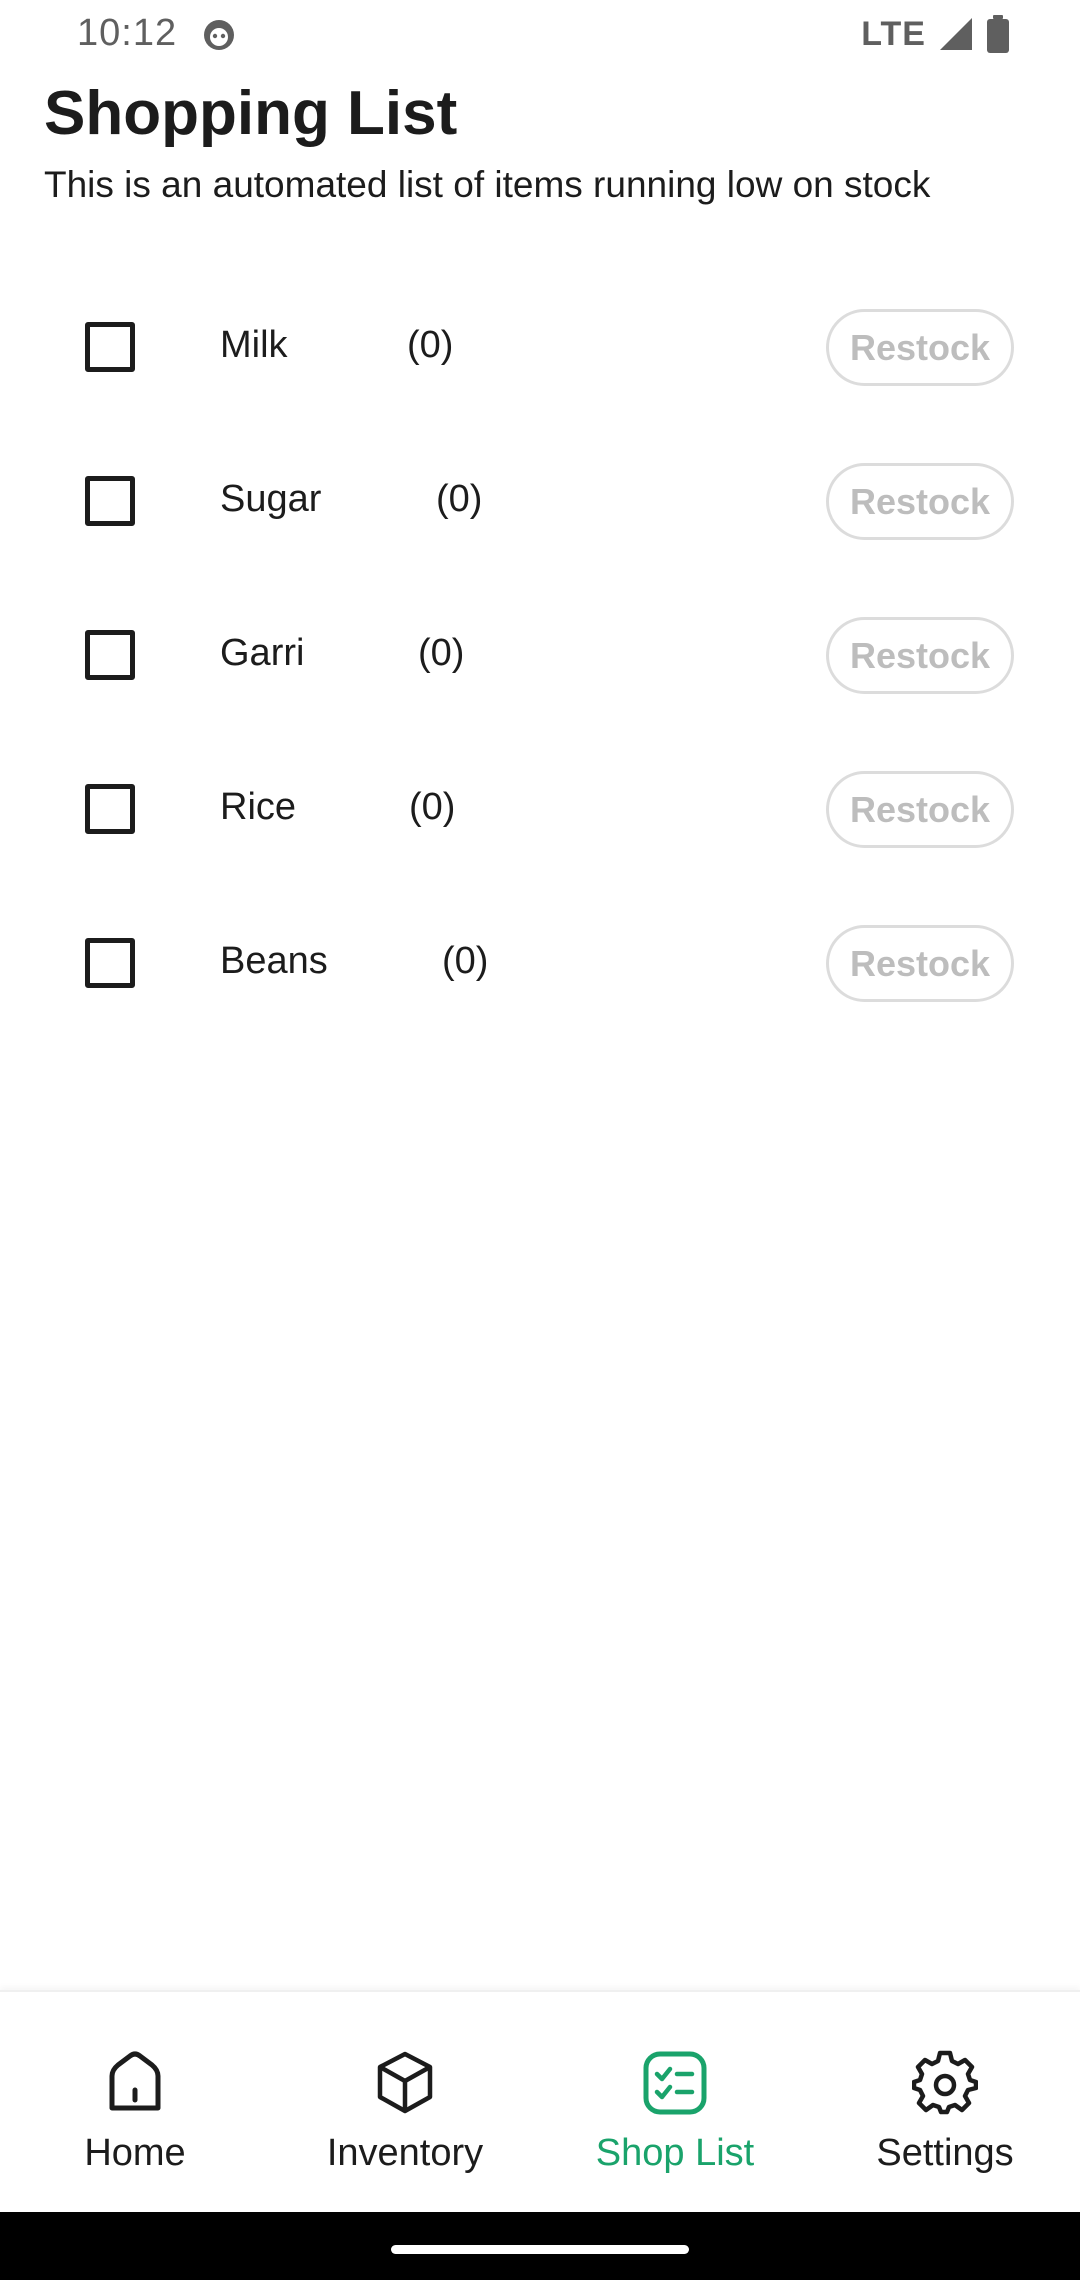 This screenshot has width=1080, height=2280. I want to click on nav-label-settings: Settings, so click(945, 2153).